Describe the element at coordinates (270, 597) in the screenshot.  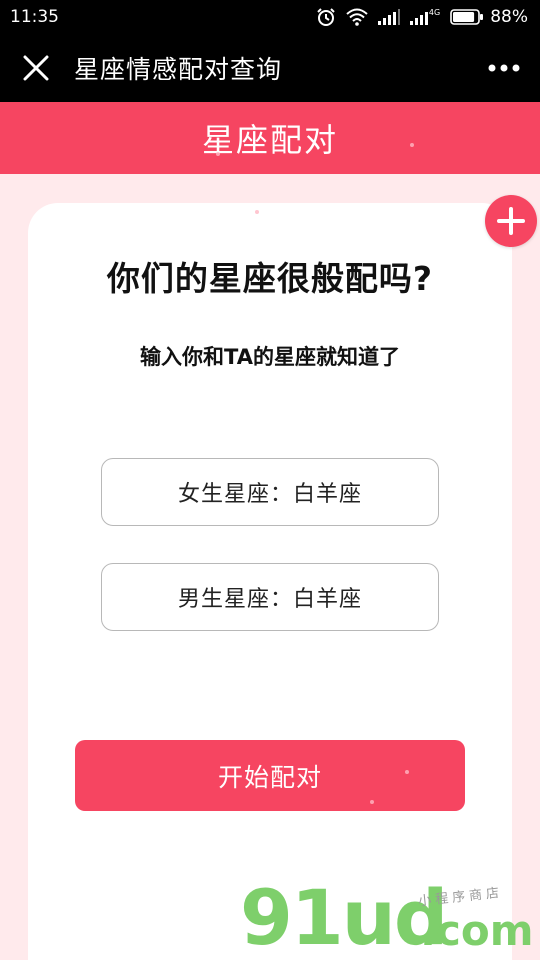
I see `male-sign-select: 男生星座：白羊座` at that location.